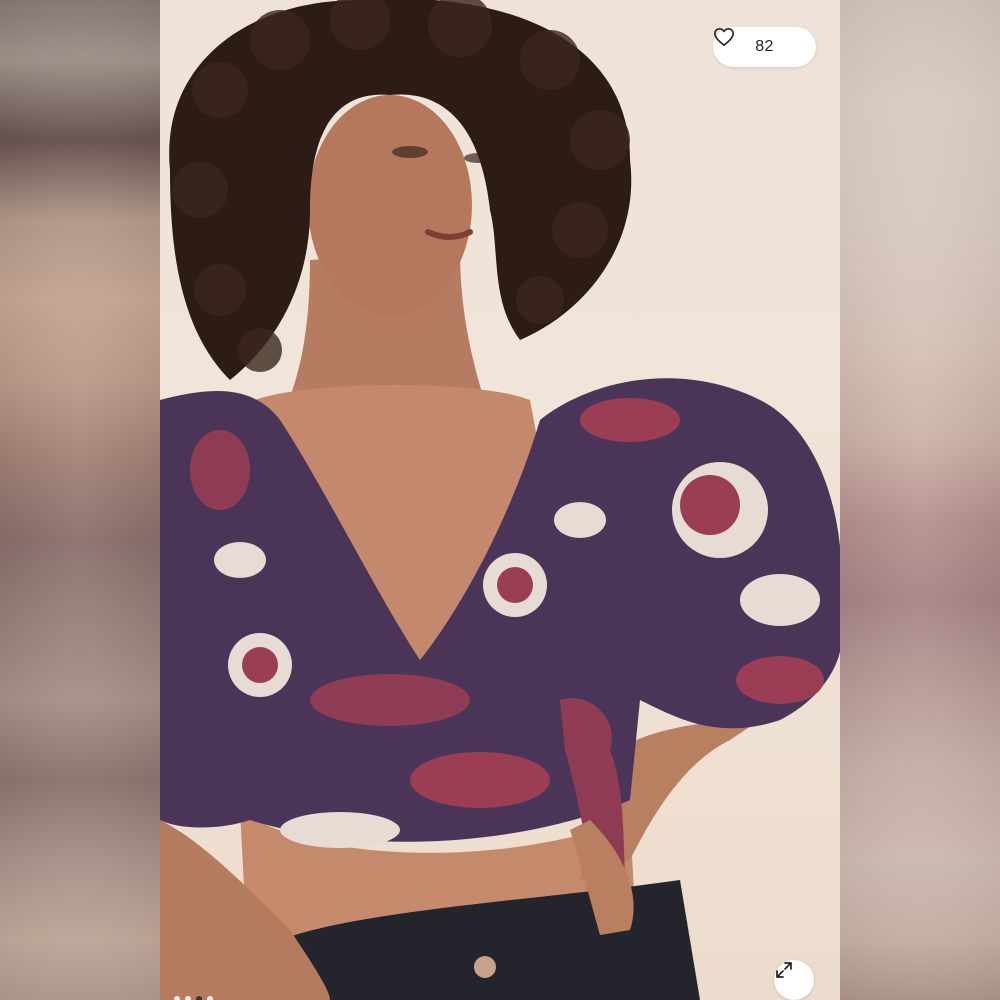  What do you see at coordinates (193, 998) in the screenshot?
I see `carousel-dots` at bounding box center [193, 998].